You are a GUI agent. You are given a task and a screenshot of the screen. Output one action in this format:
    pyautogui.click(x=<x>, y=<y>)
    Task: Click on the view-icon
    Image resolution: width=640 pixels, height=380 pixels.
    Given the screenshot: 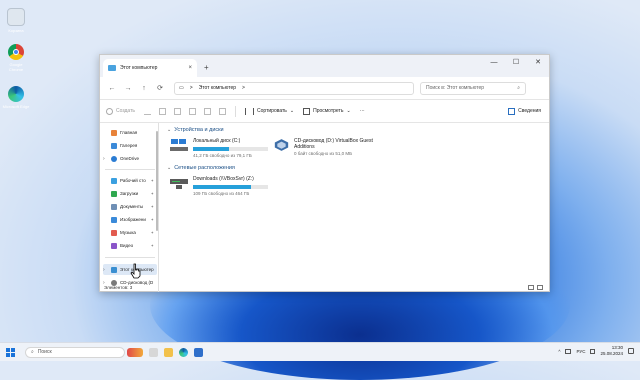 What is the action you would take?
    pyautogui.click(x=307, y=111)
    